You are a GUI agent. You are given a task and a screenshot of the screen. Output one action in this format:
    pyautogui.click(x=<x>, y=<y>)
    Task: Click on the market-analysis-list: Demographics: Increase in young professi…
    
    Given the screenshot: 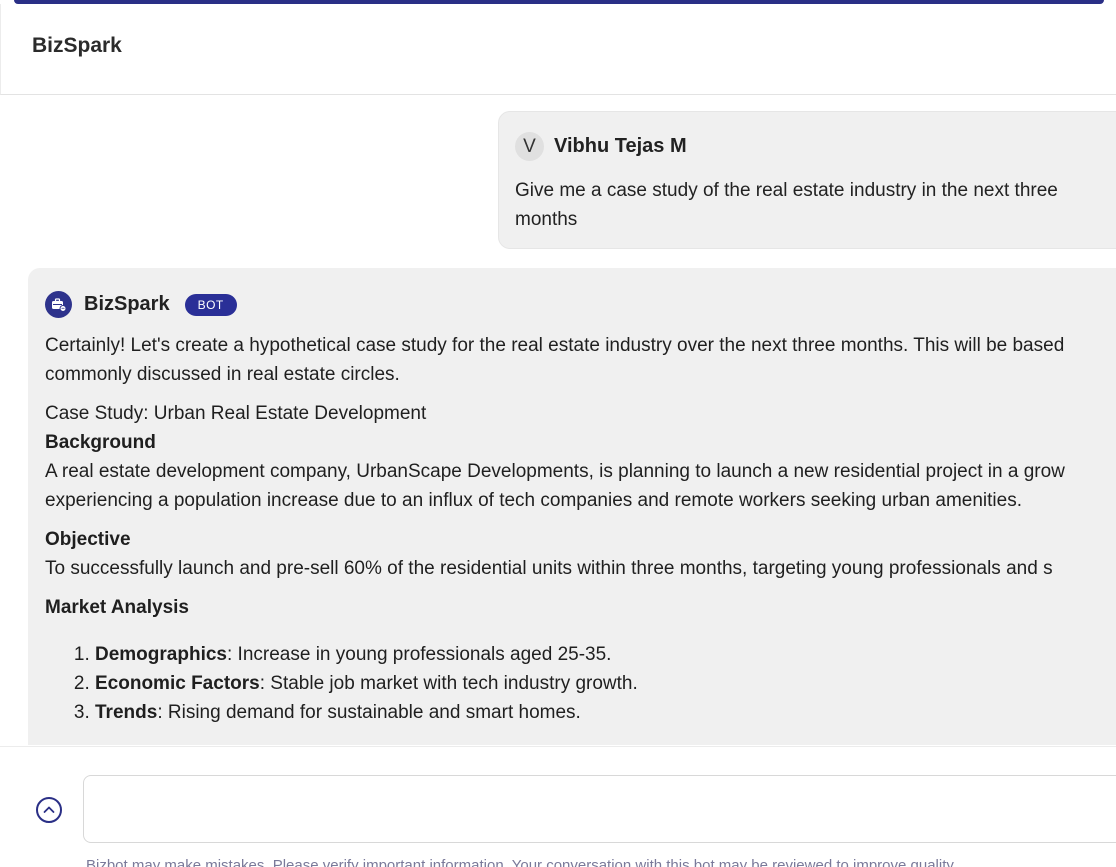 What is the action you would take?
    pyautogui.click(x=580, y=683)
    